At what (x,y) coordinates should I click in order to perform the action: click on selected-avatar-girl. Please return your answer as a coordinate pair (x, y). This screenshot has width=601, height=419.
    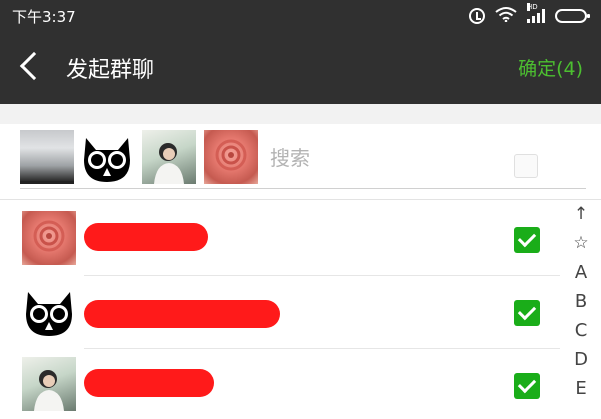
    Looking at the image, I should click on (169, 157).